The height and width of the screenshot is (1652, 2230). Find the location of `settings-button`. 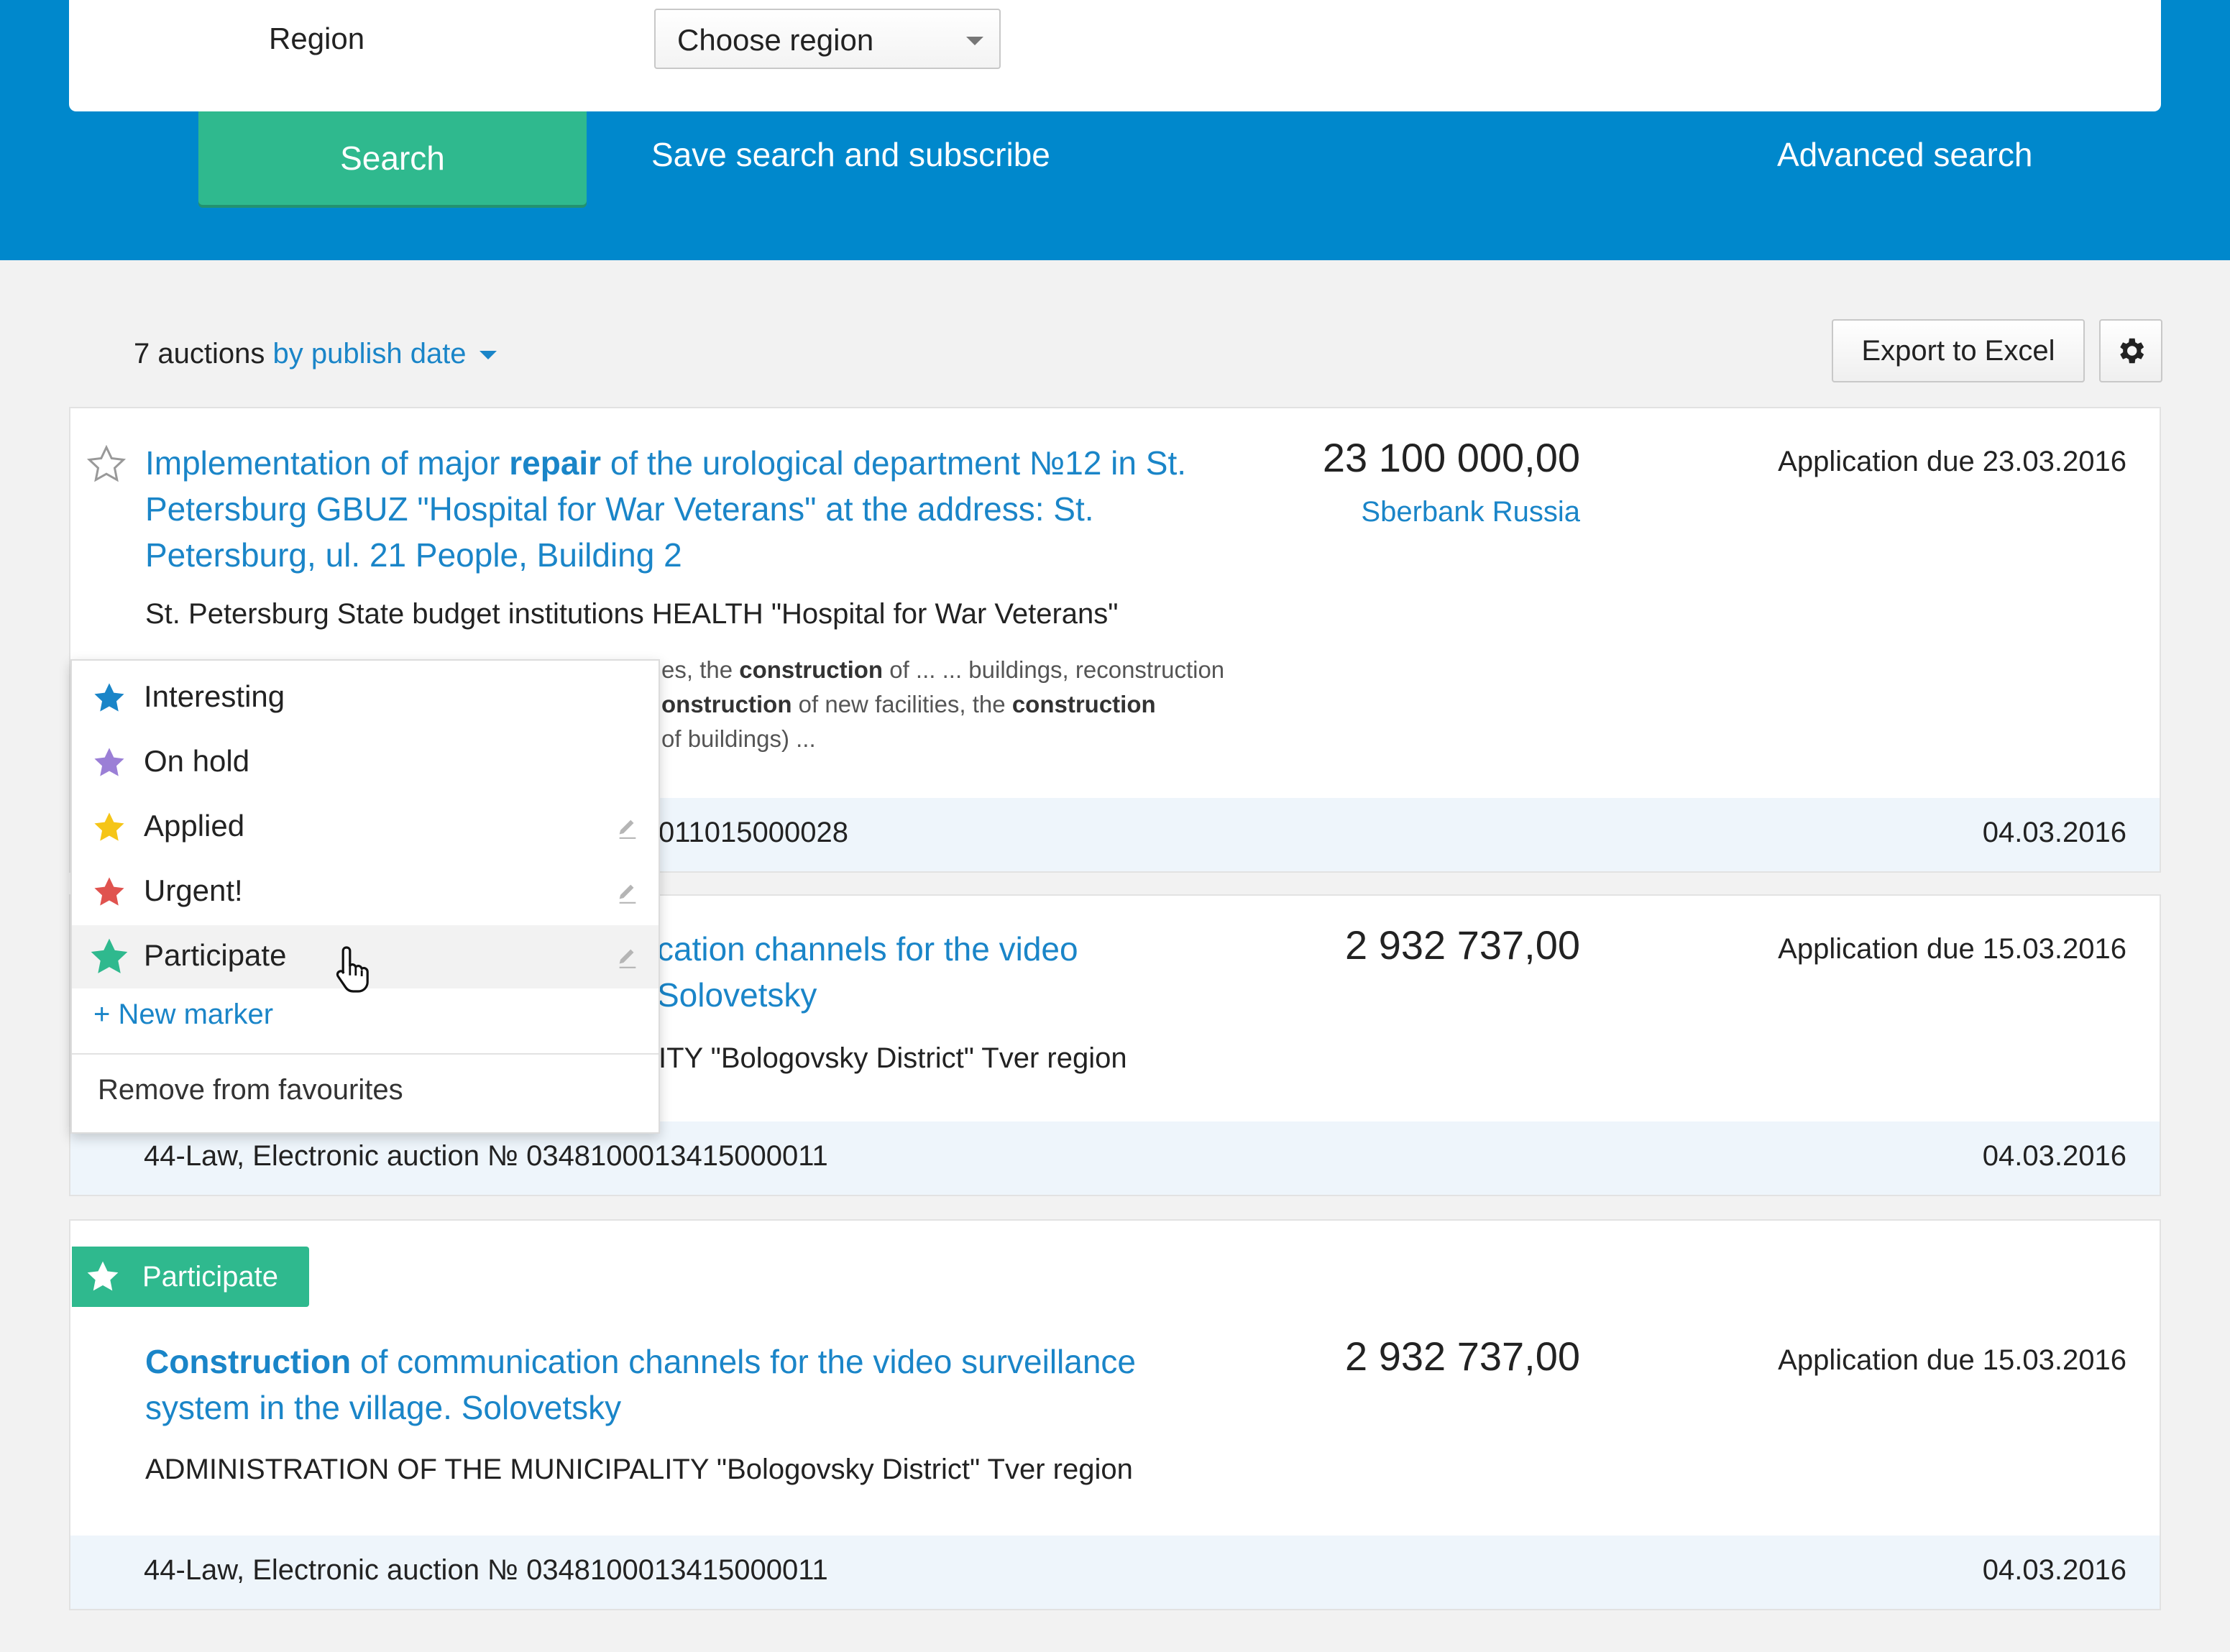

settings-button is located at coordinates (2130, 350).